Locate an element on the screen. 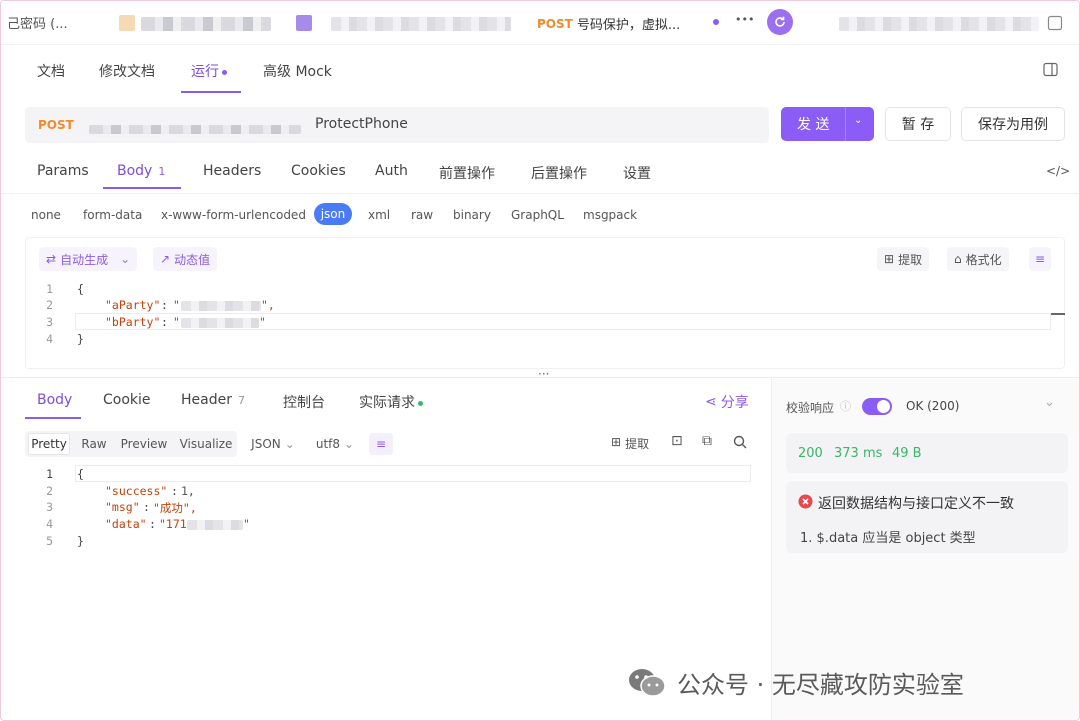  search-icon is located at coordinates (740, 444).